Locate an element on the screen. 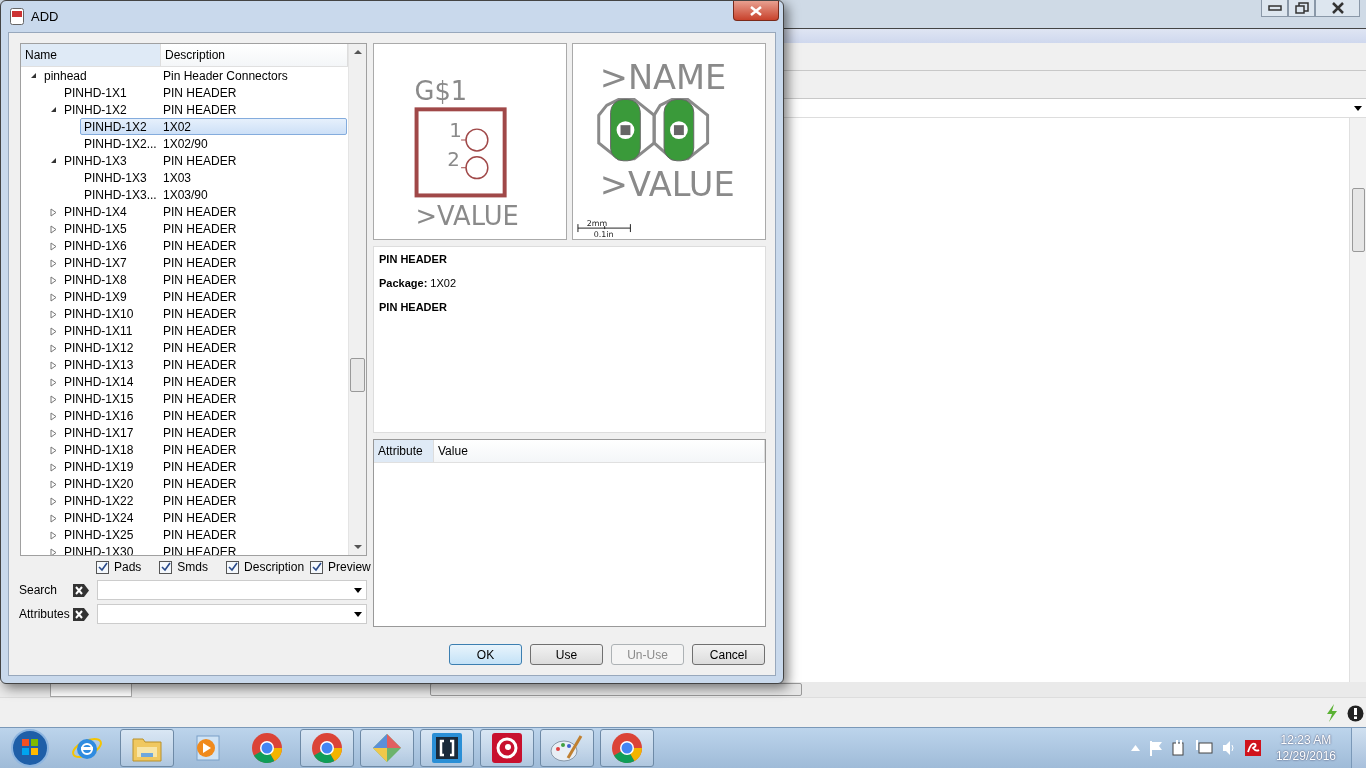  tree-row: PINHD-1X7 PIN HEADER is located at coordinates (203, 262).